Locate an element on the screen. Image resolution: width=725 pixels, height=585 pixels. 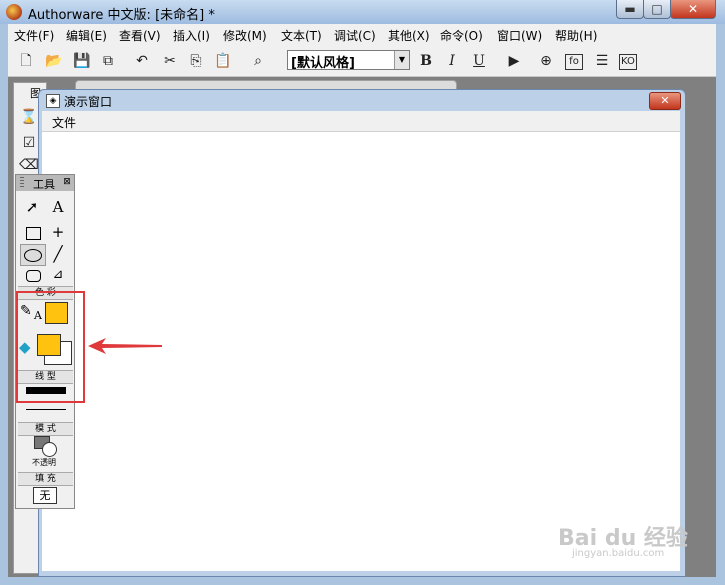
knowledge-objects-button: KO is located at coordinates (628, 62).